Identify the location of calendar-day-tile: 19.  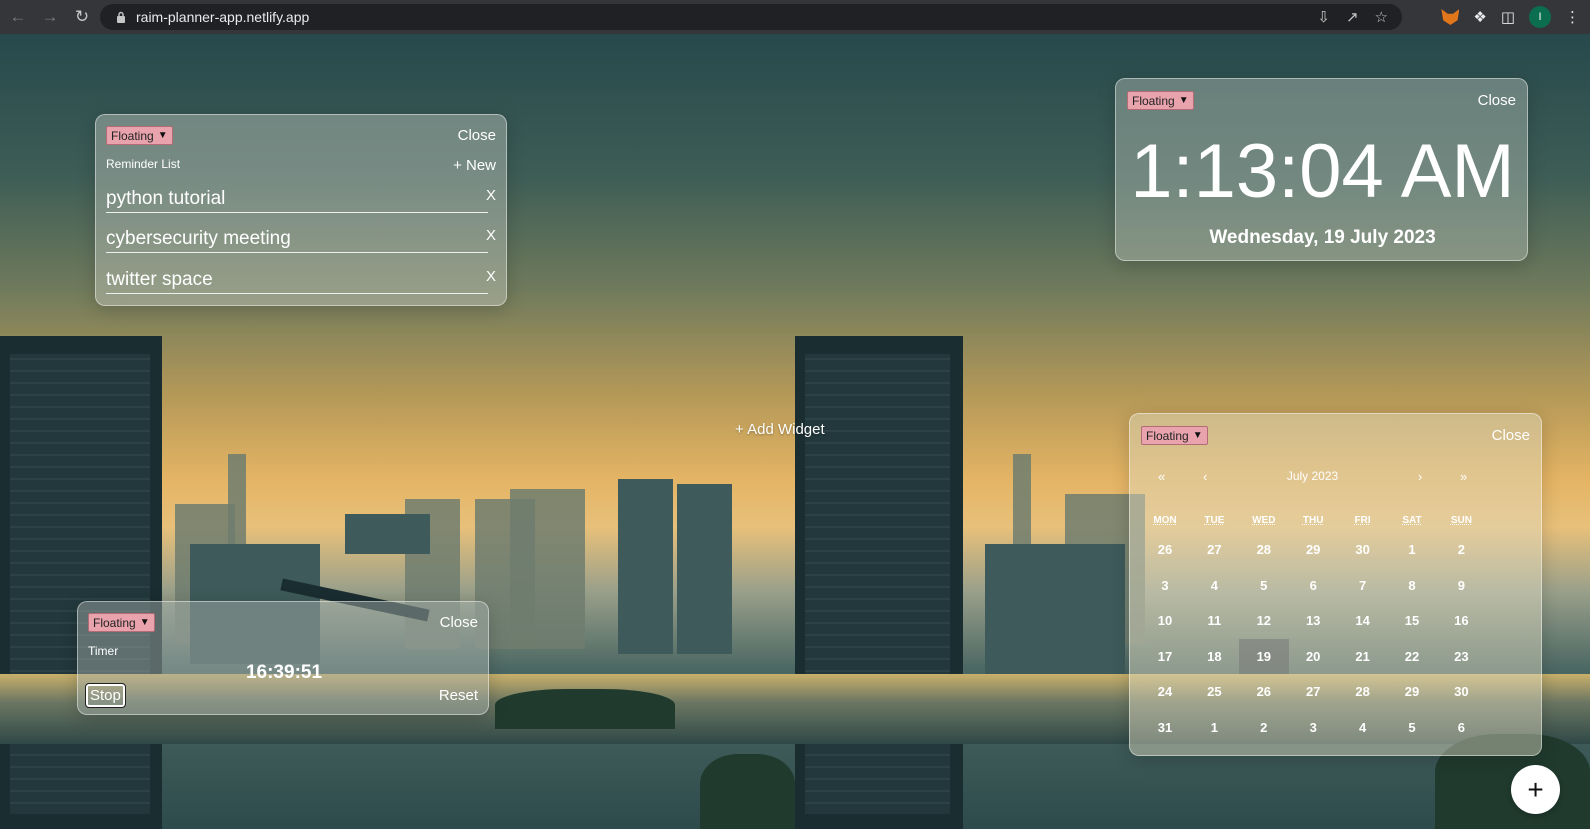
(1263, 656).